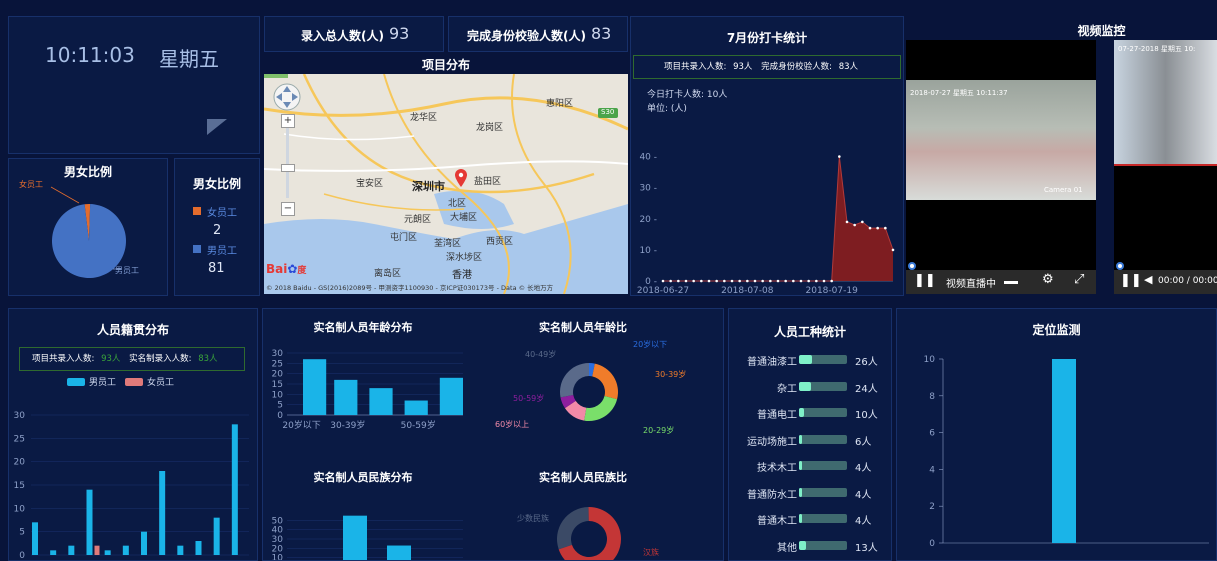 This screenshot has height=561, width=1217. What do you see at coordinates (663, 291) in the screenshot?
I see `checkin-xtick-0: 2018-06-27` at bounding box center [663, 291].